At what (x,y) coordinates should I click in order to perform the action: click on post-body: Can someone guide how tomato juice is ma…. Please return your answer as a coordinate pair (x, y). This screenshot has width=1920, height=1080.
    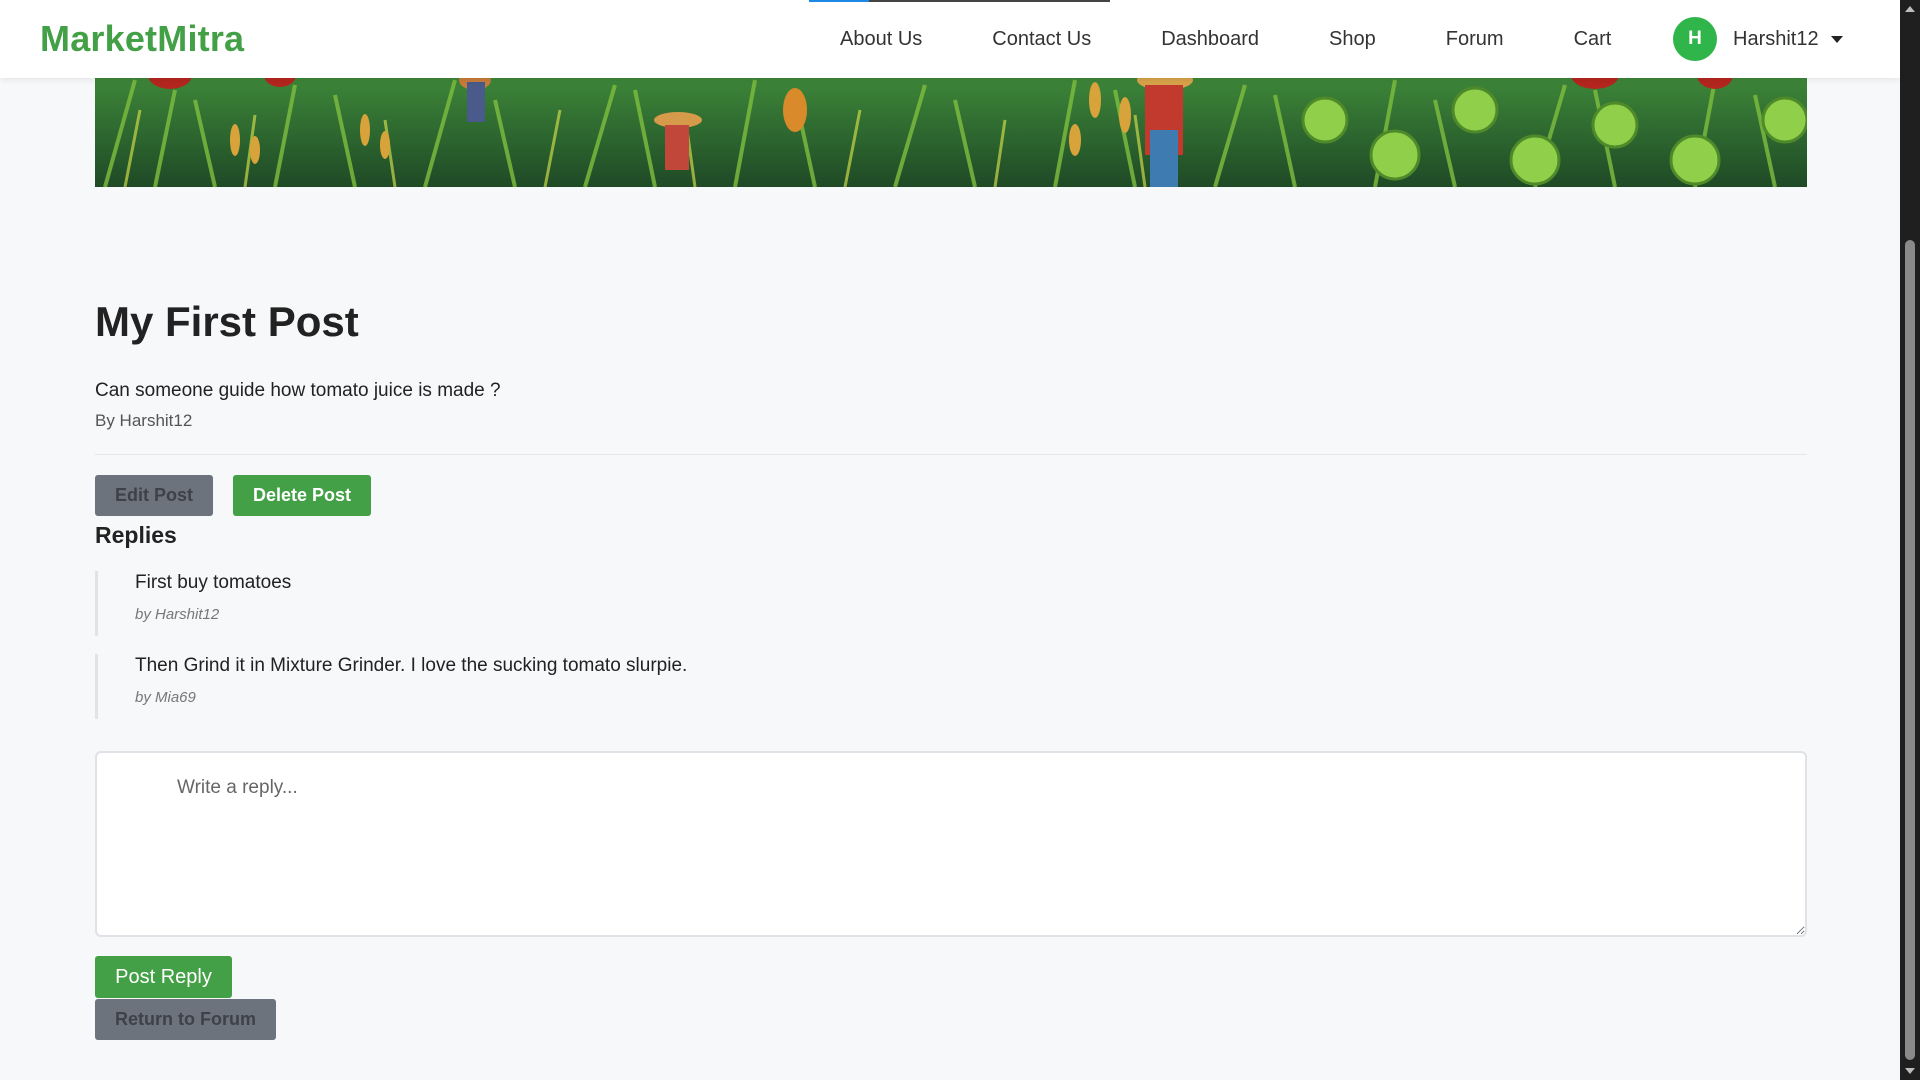
    Looking at the image, I should click on (298, 390).